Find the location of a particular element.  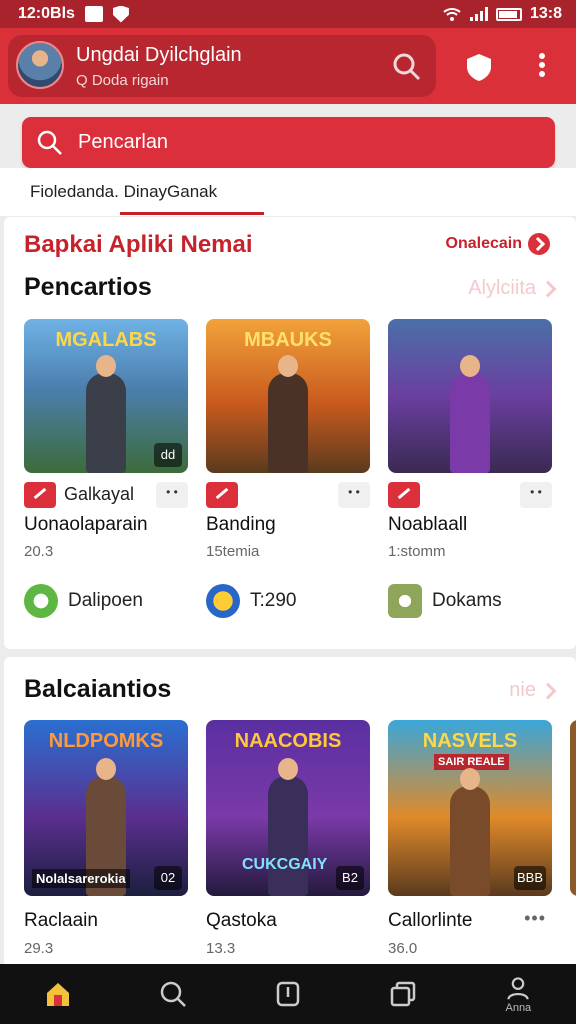

nav-library is located at coordinates (288, 994).